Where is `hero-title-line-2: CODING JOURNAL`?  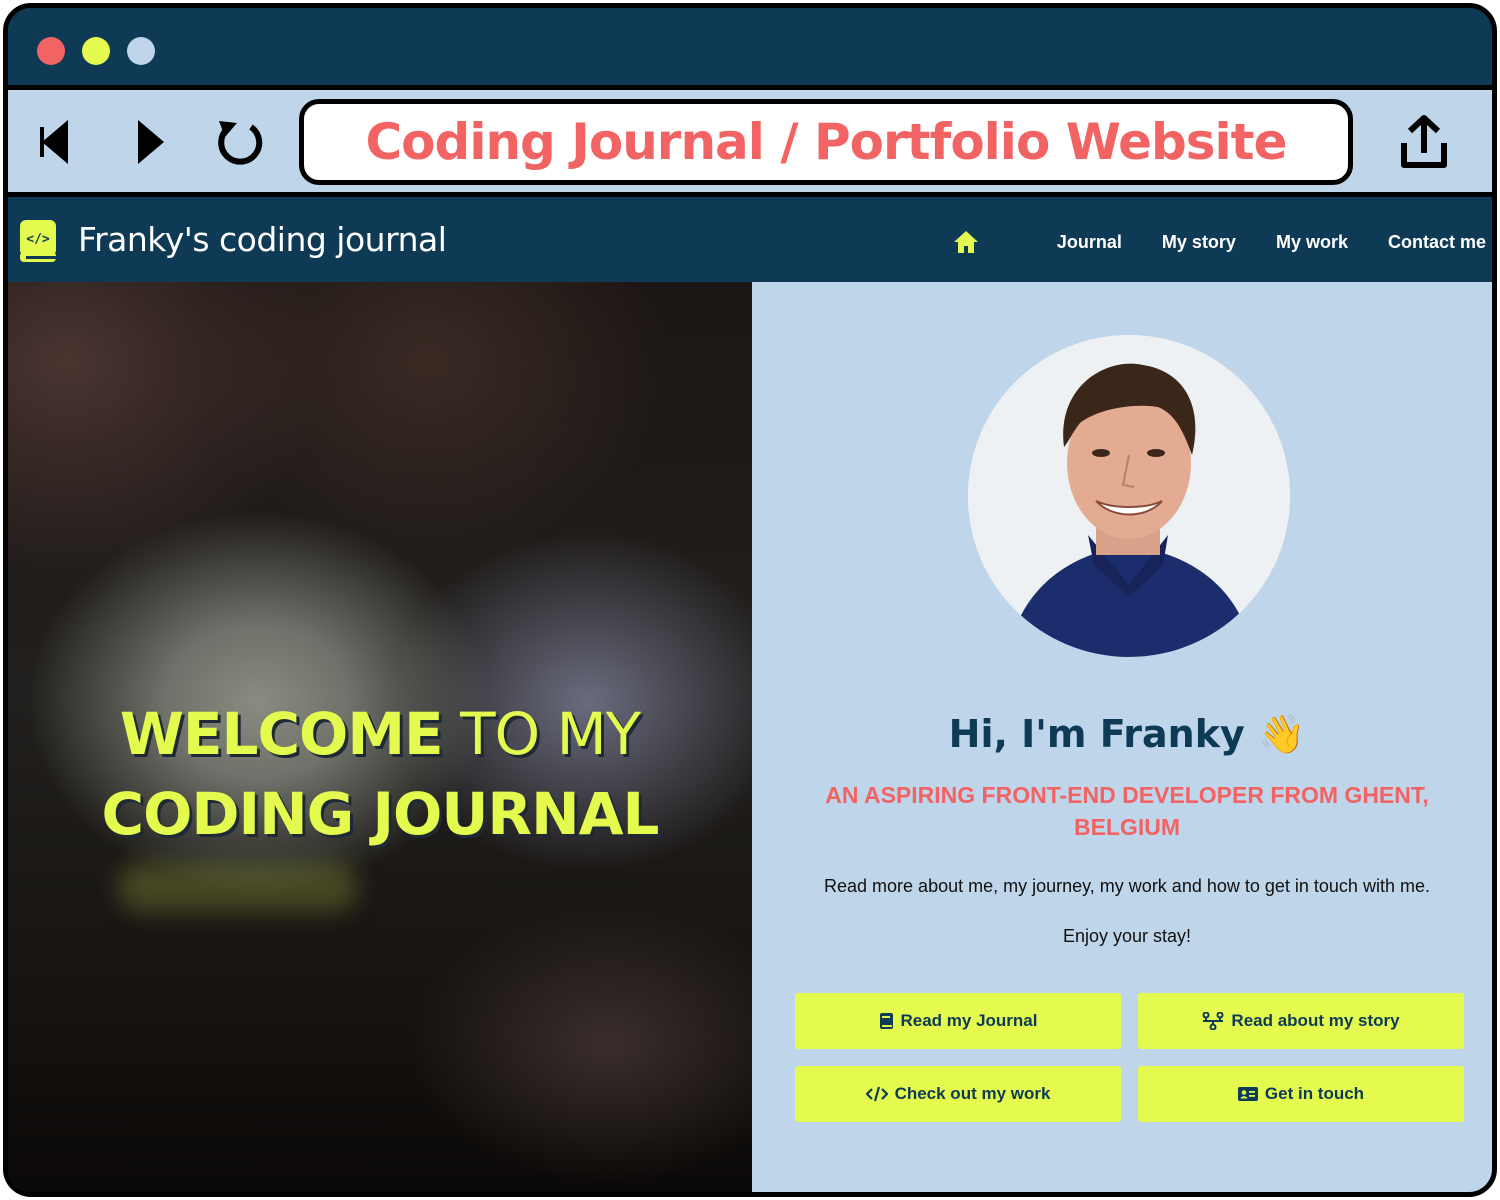
hero-title-line-2: CODING JOURNAL is located at coordinates (380, 814).